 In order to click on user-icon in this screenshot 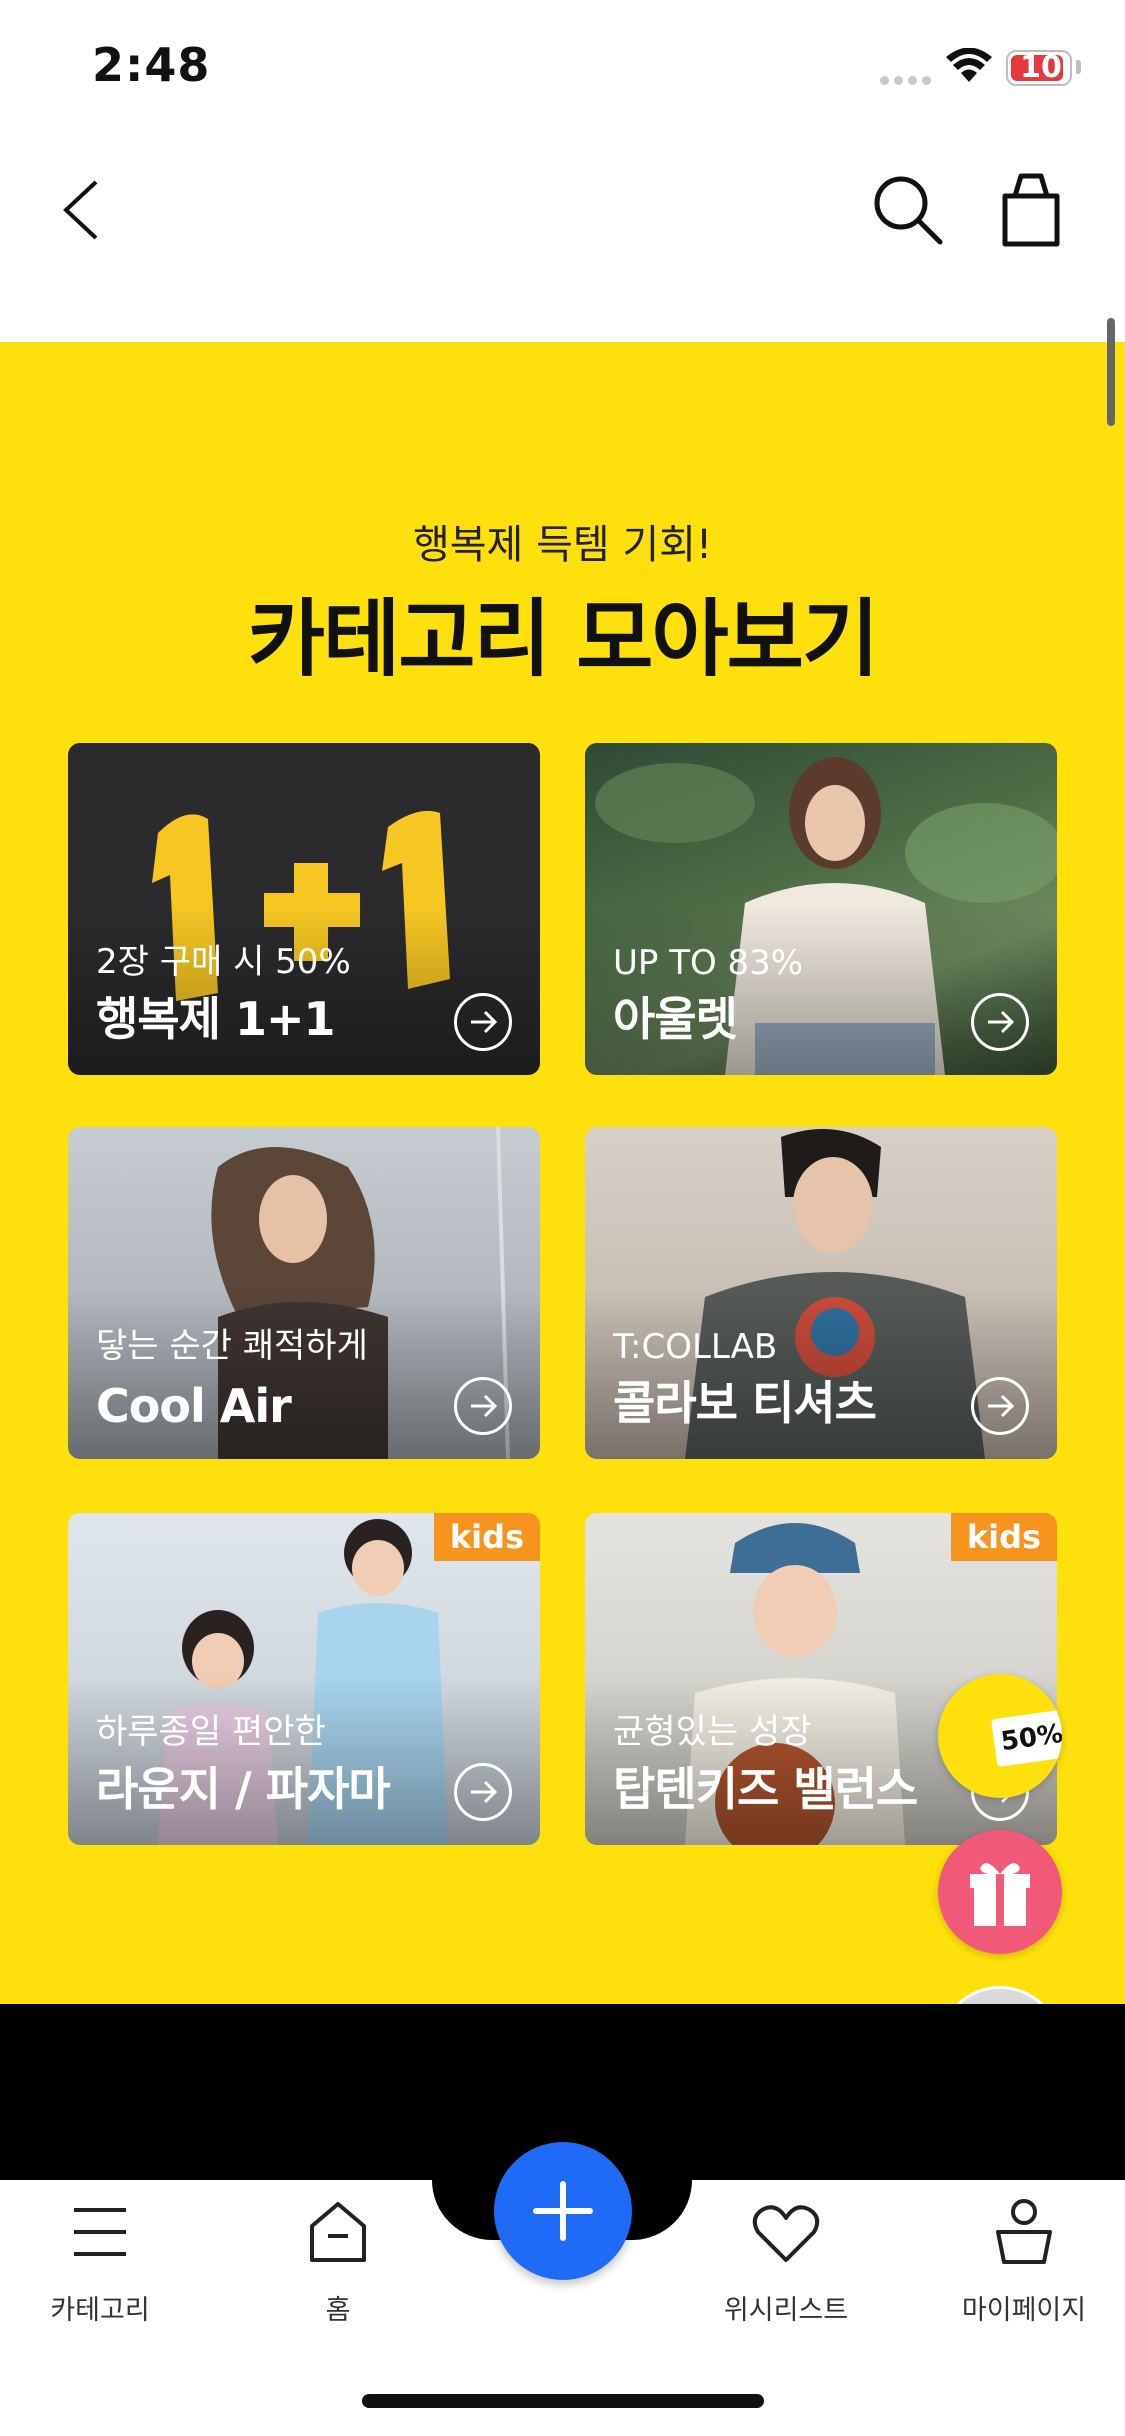, I will do `click(1024, 2231)`.